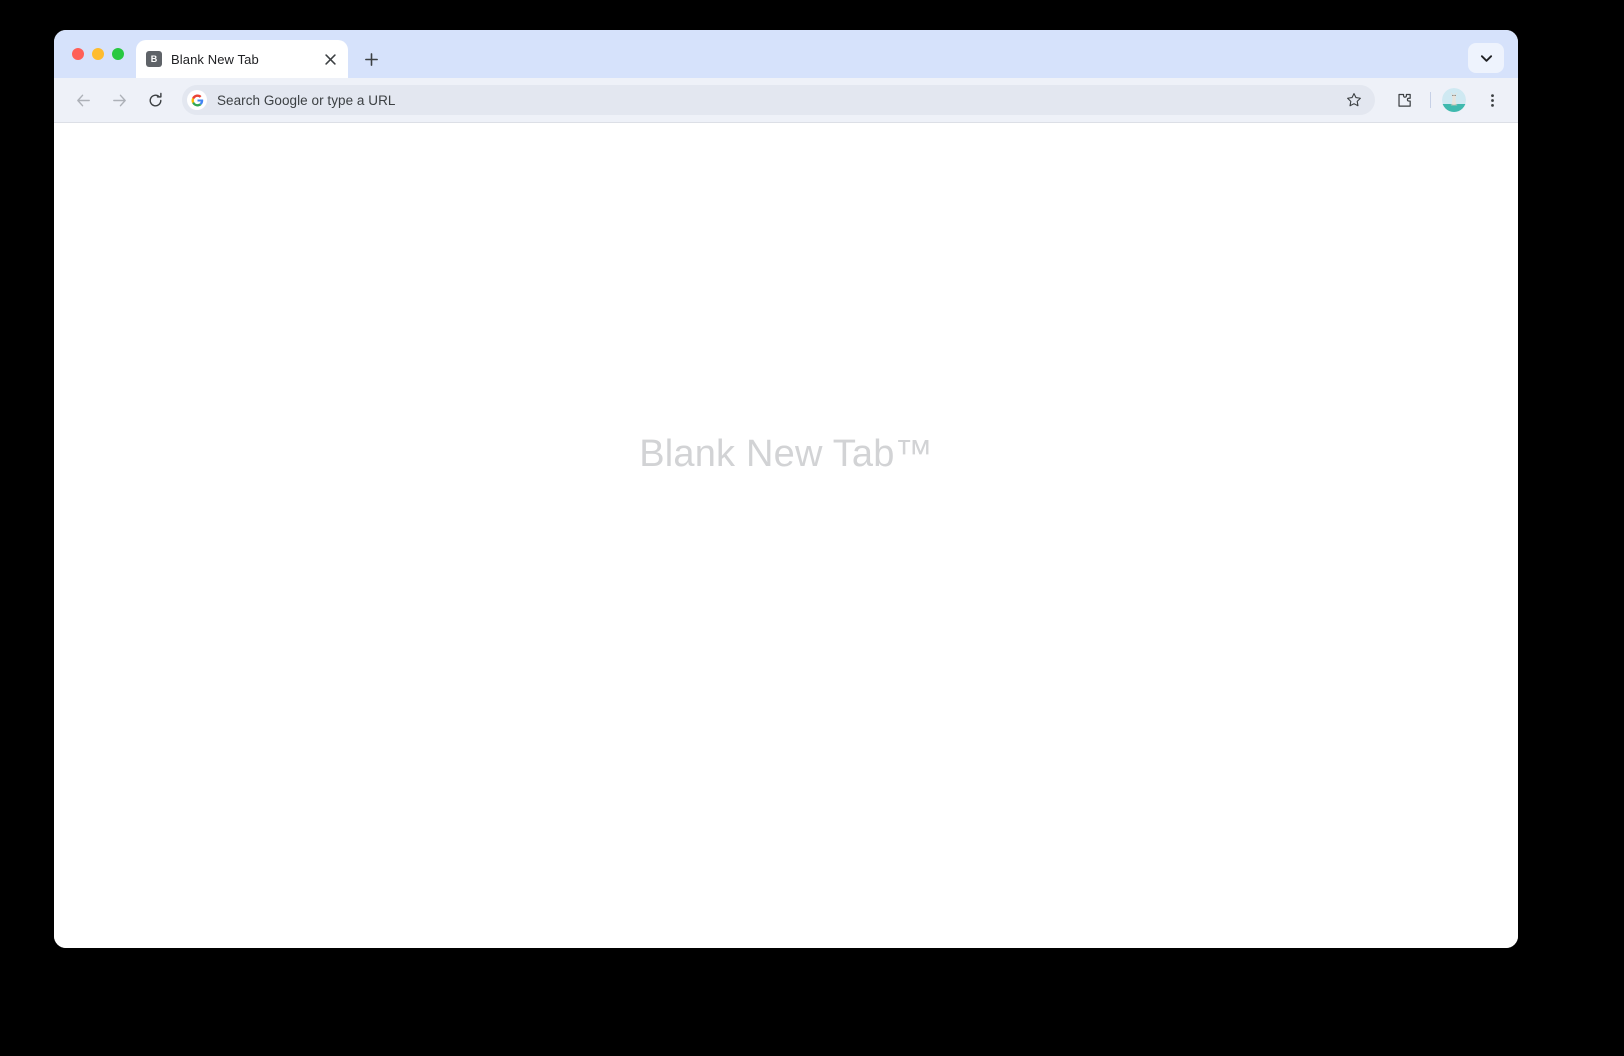 Image resolution: width=1624 pixels, height=1056 pixels. I want to click on three-dots-vertical-icon, so click(1492, 100).